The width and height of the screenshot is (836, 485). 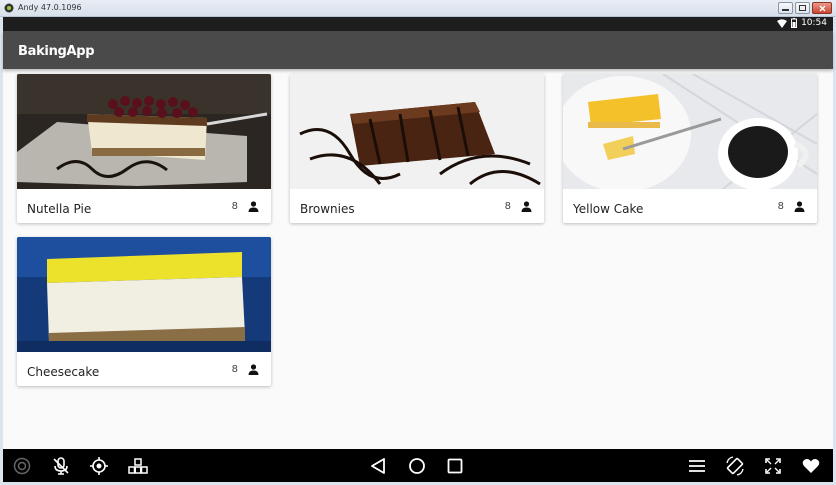 I want to click on battery-icon, so click(x=794, y=23).